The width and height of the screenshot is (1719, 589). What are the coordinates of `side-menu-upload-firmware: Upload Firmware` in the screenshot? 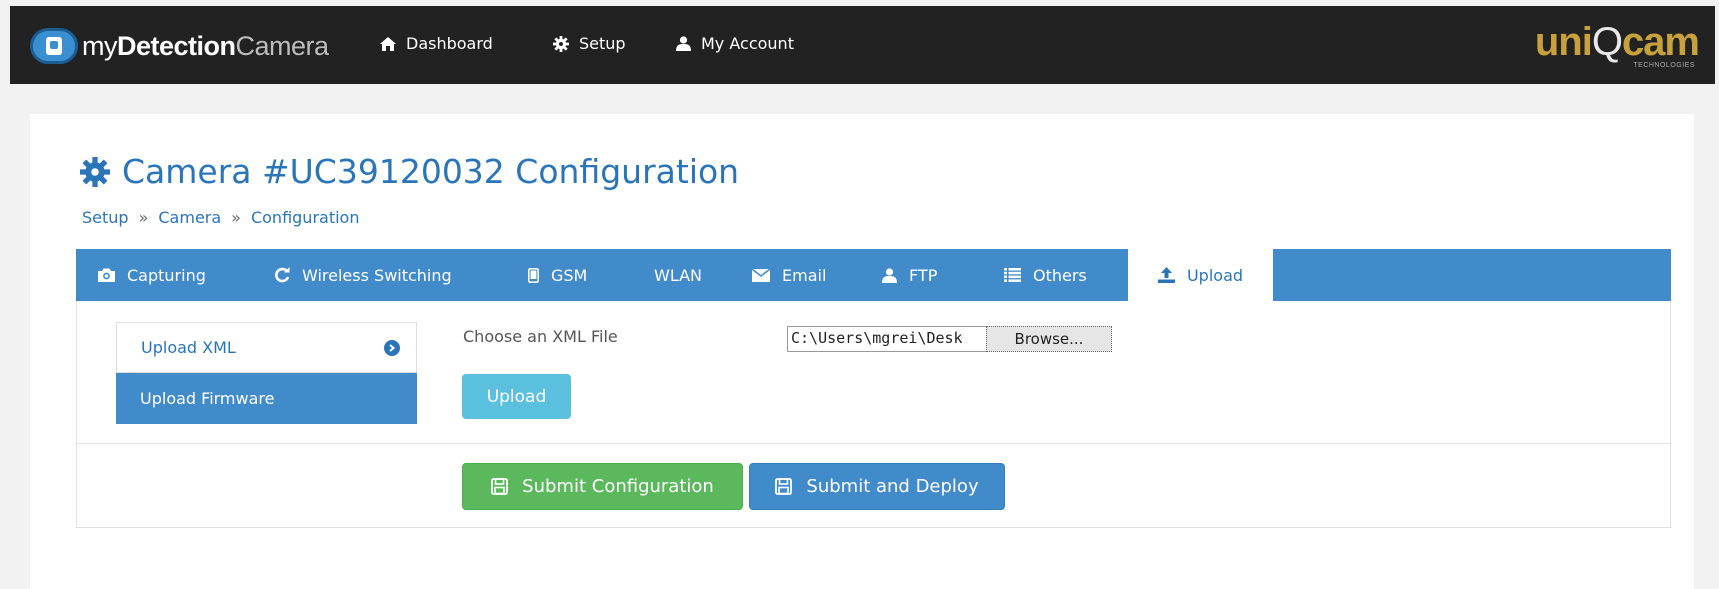 It's located at (266, 398).